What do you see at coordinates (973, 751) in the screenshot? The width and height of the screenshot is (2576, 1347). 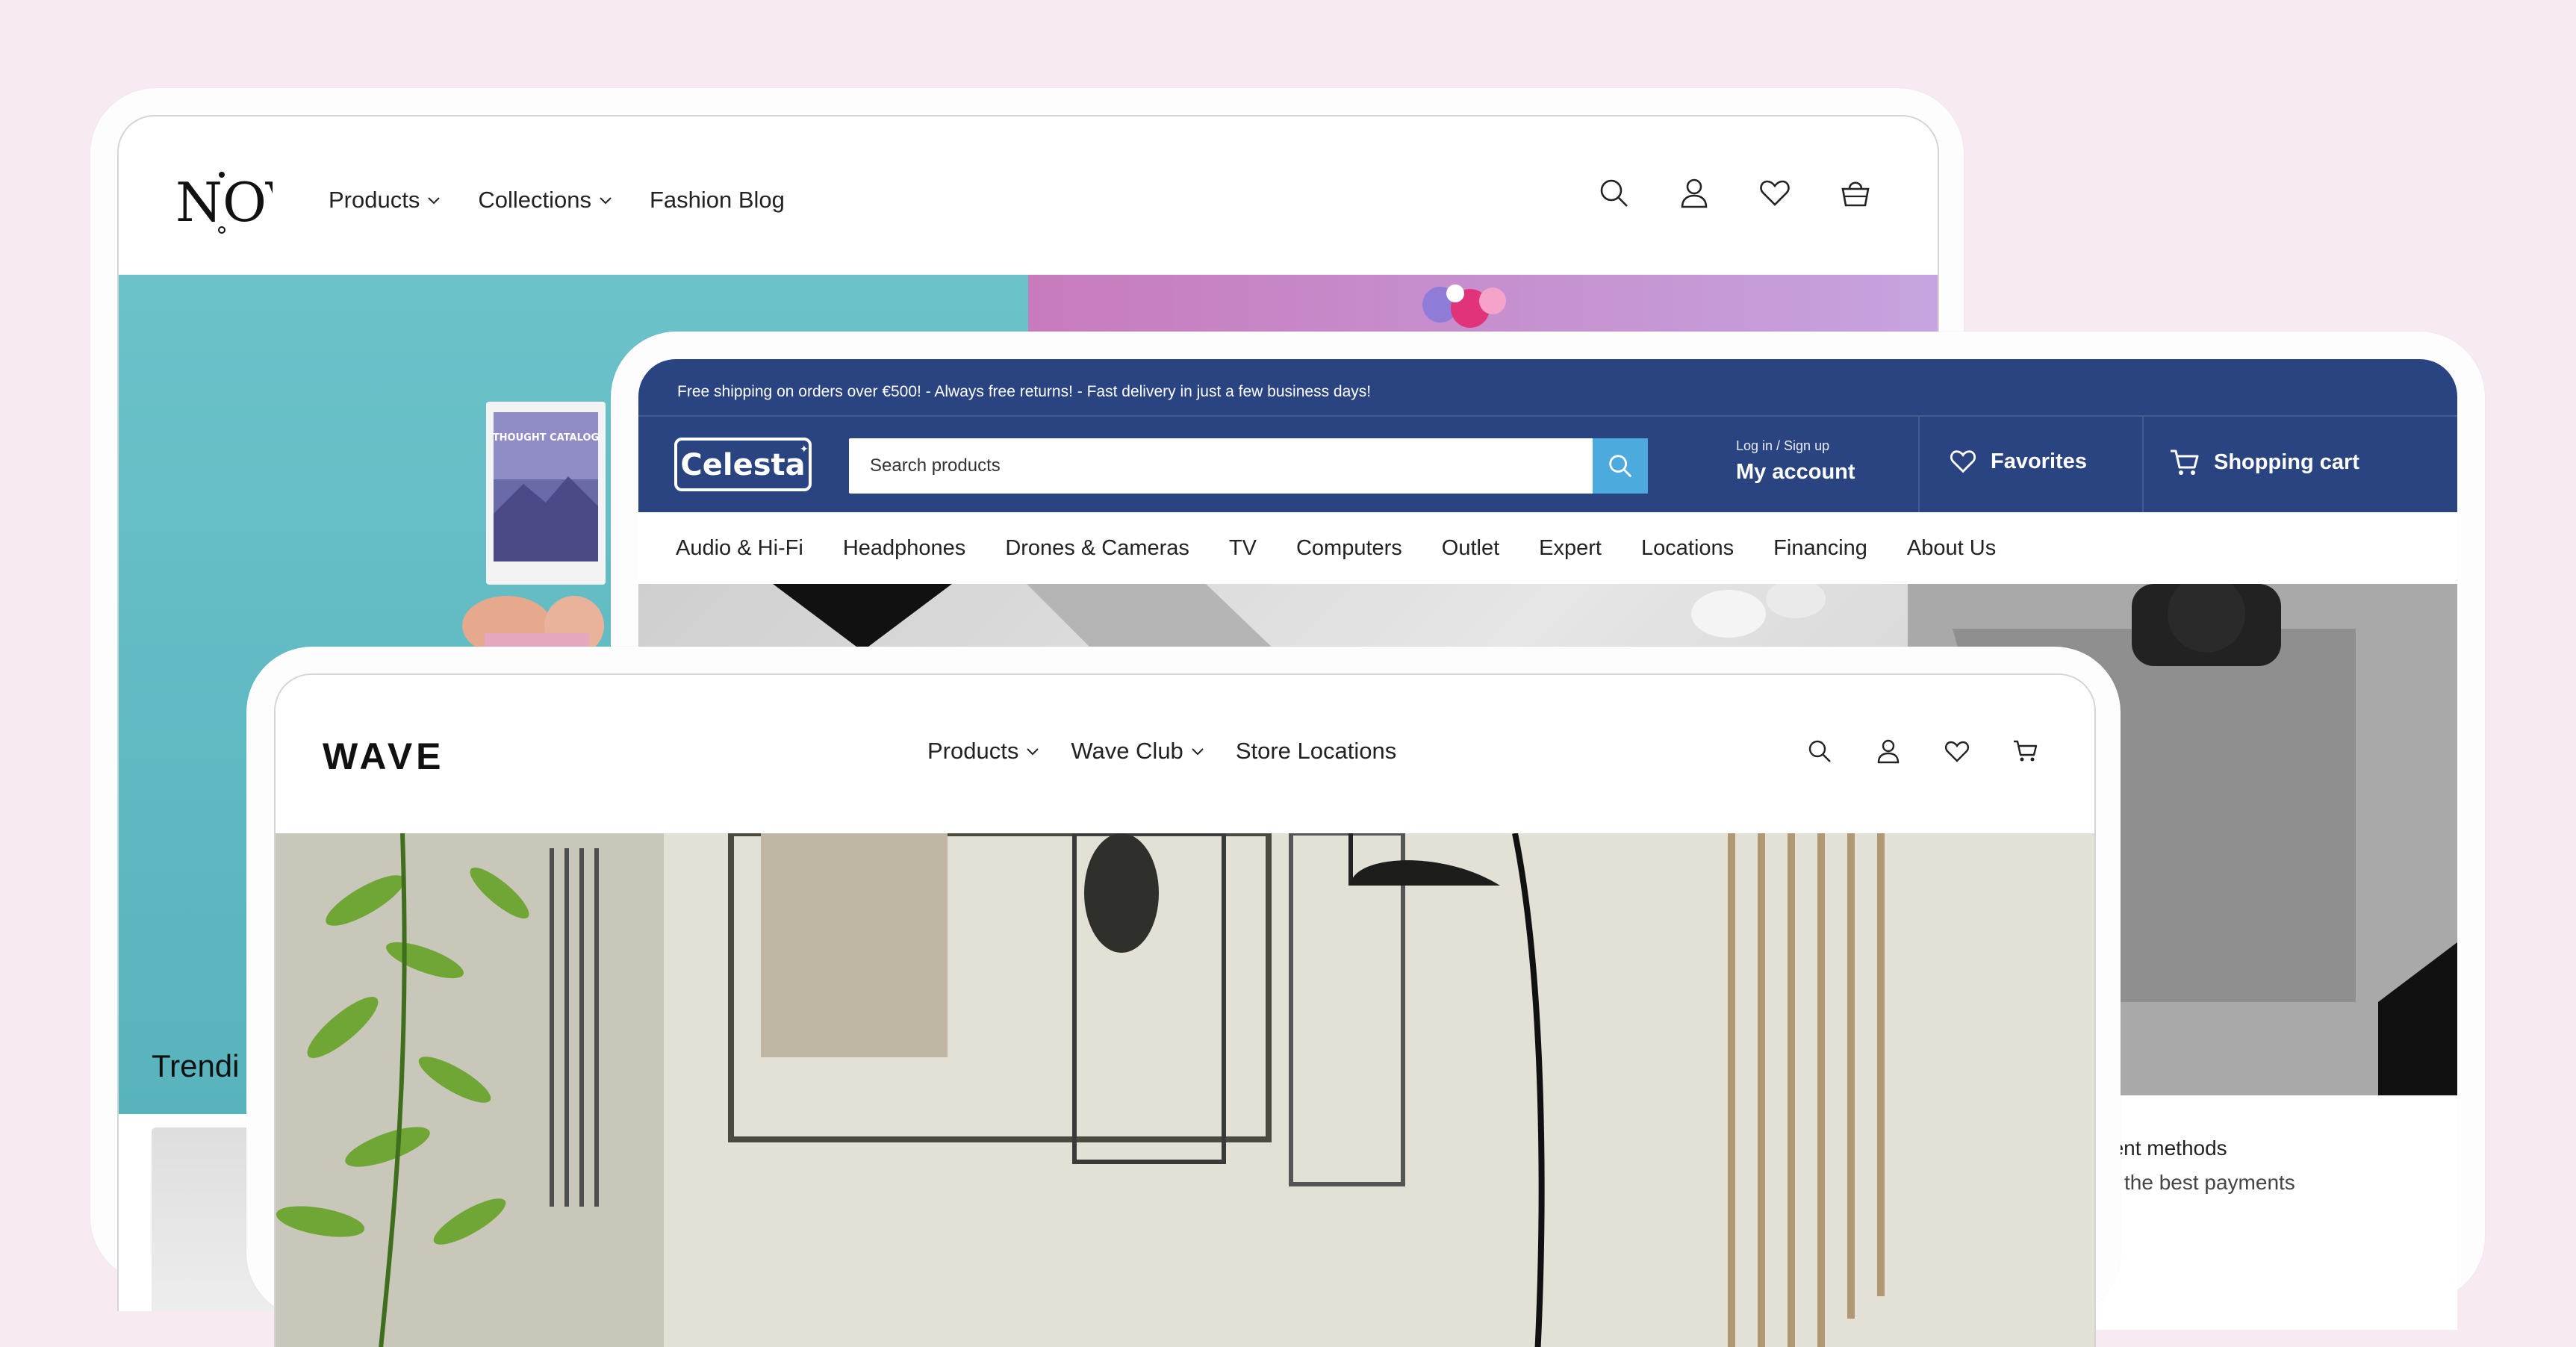 I see `wave-nav-products-label: Products` at bounding box center [973, 751].